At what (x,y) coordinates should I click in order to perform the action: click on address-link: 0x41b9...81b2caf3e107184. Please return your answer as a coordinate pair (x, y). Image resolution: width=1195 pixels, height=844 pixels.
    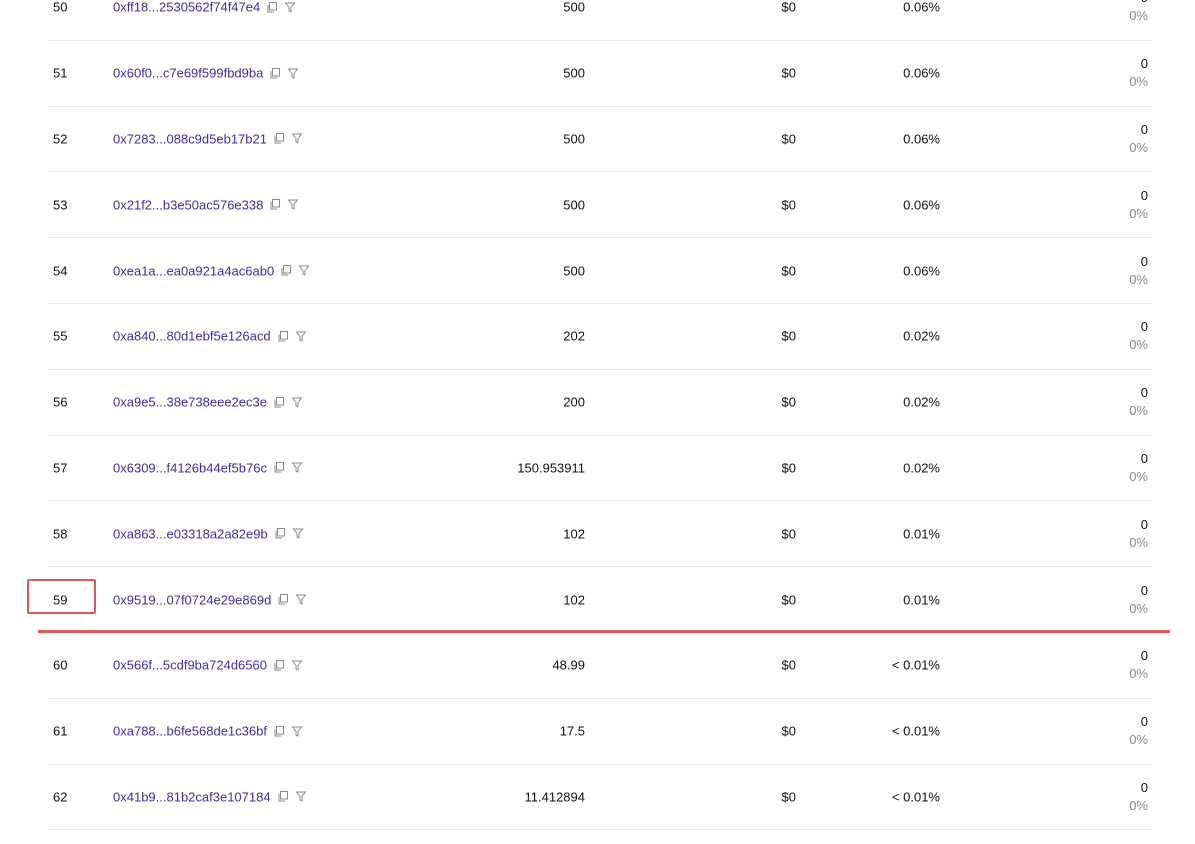
    Looking at the image, I should click on (192, 796).